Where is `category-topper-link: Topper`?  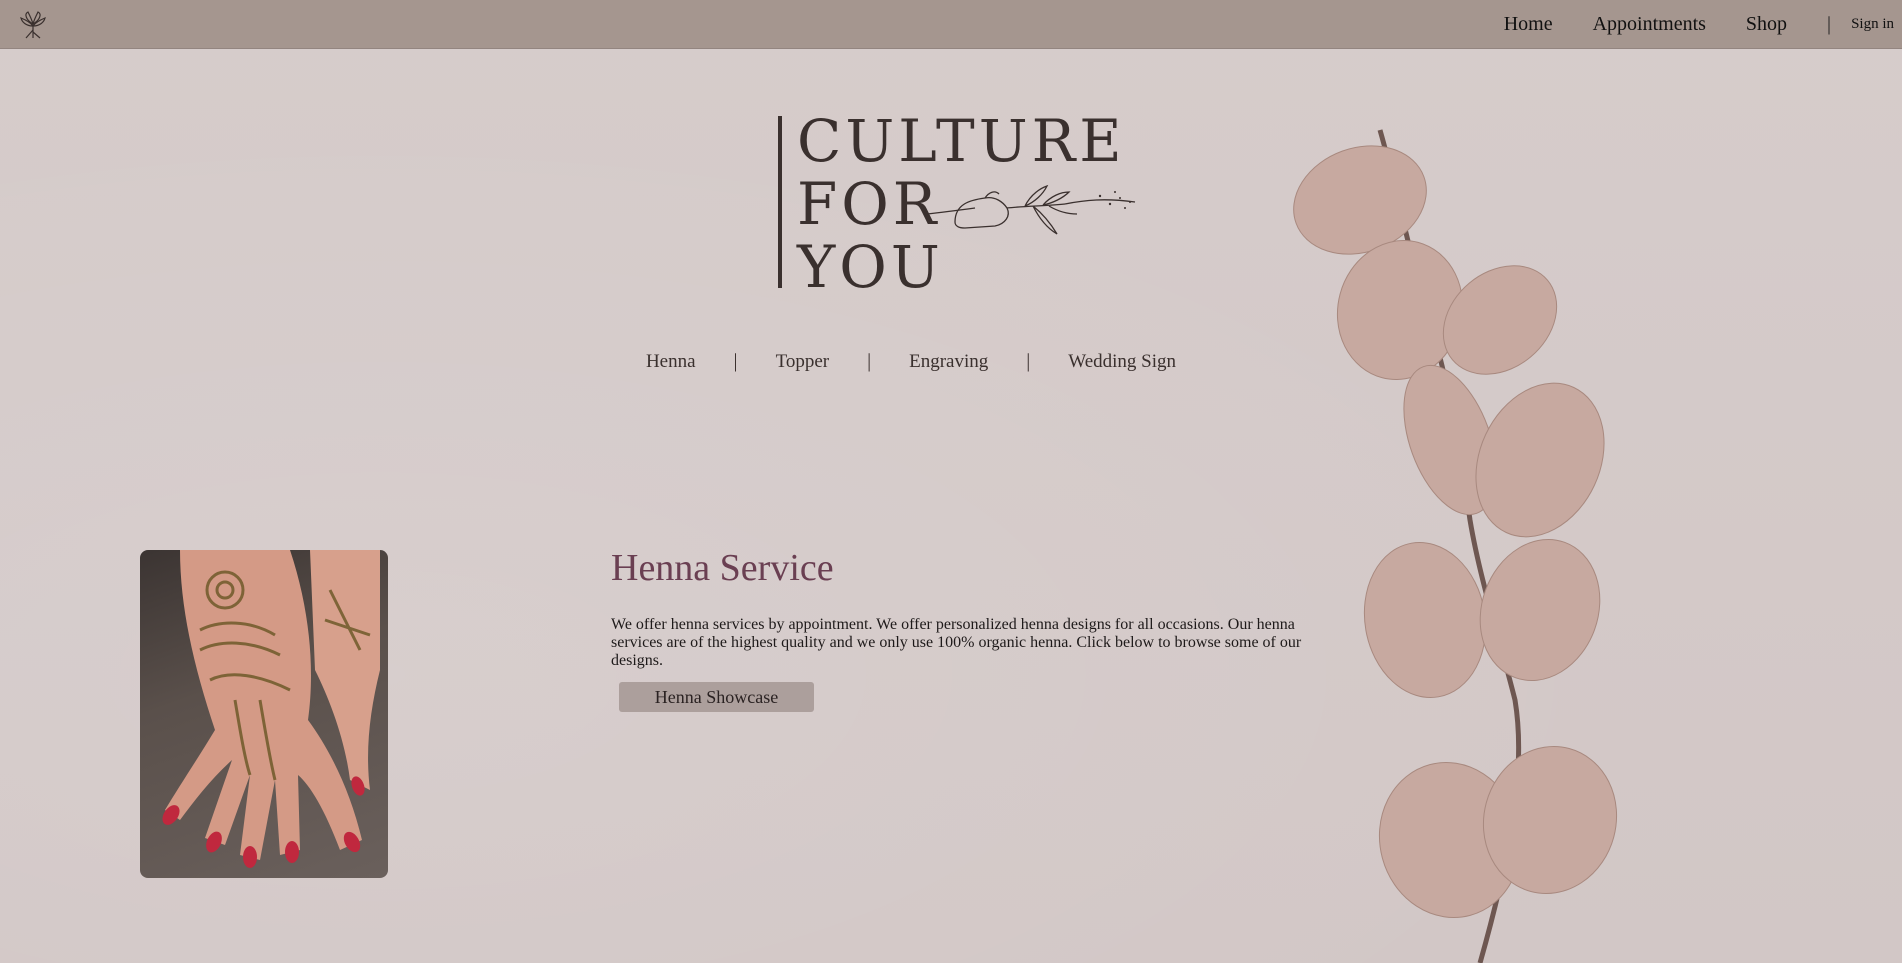 category-topper-link: Topper is located at coordinates (803, 362).